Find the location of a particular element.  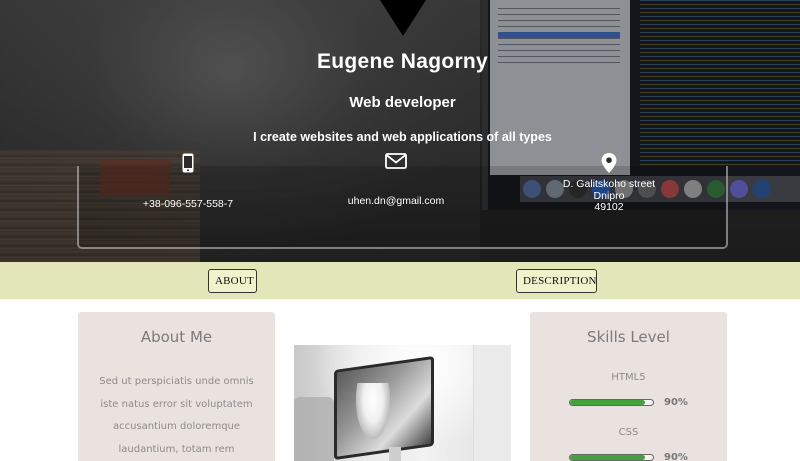

description-button: DESCRIPTION is located at coordinates (556, 281).